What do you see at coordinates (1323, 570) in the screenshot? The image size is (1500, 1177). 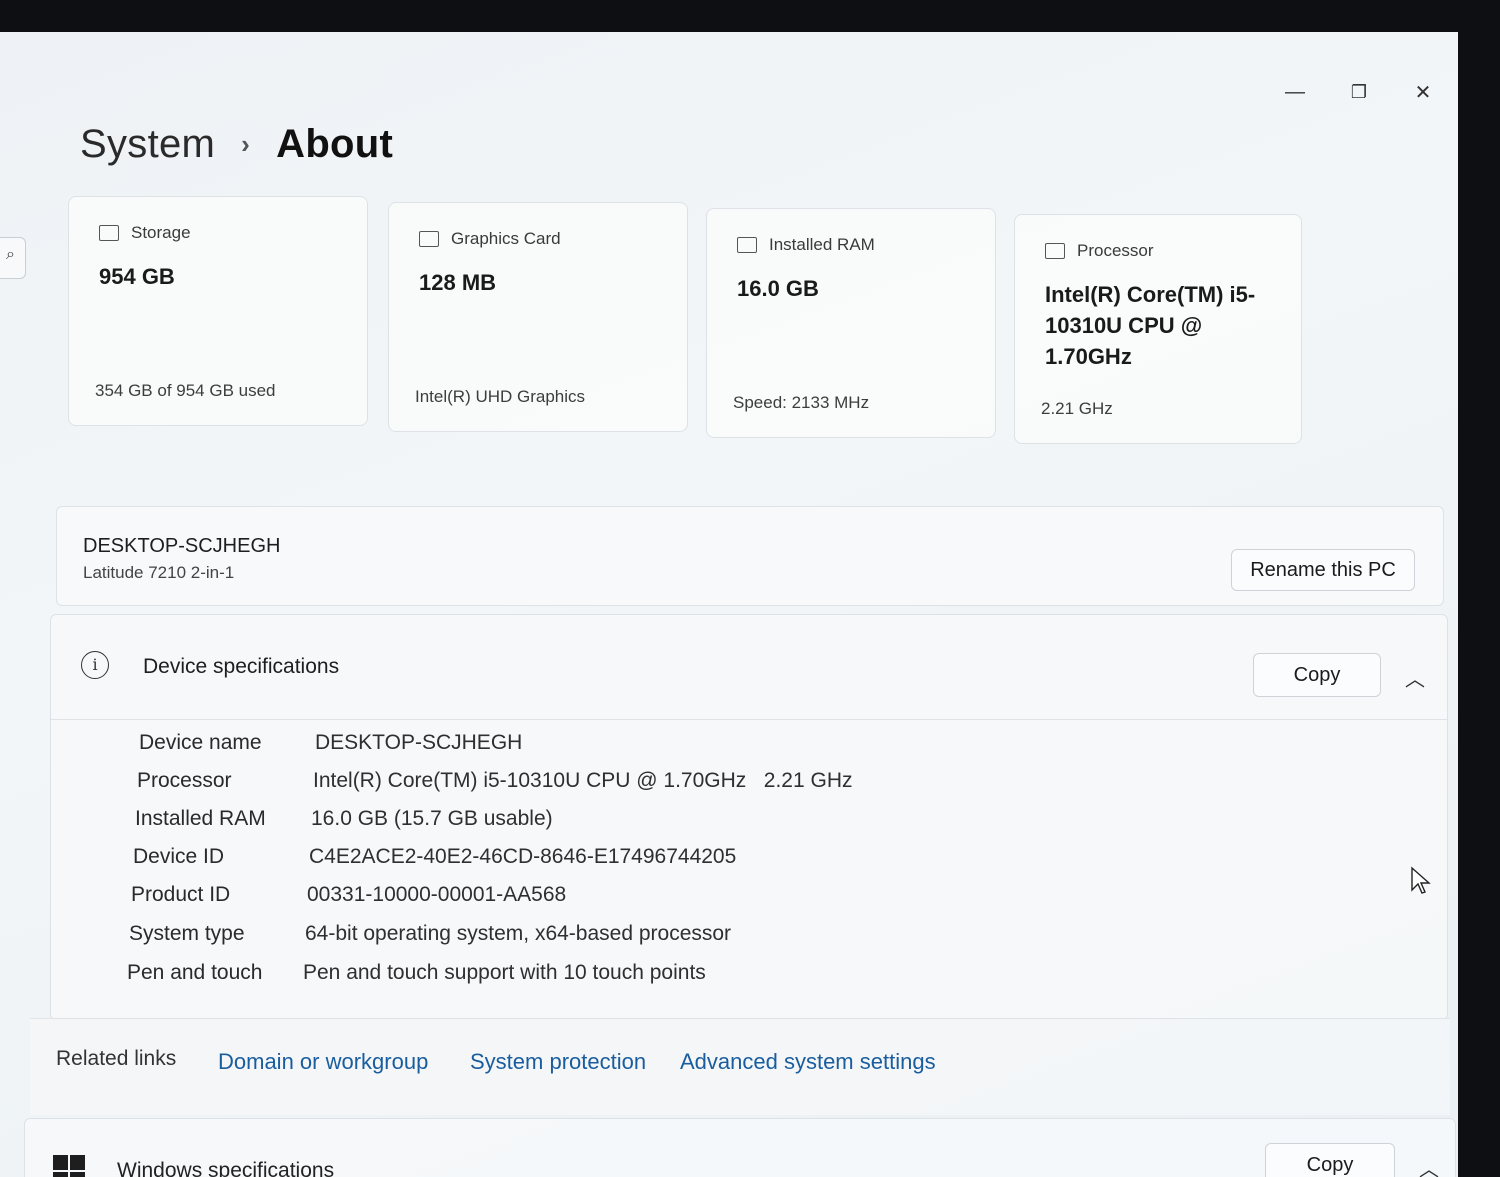 I see `rename-pc-button: Rename this PC` at bounding box center [1323, 570].